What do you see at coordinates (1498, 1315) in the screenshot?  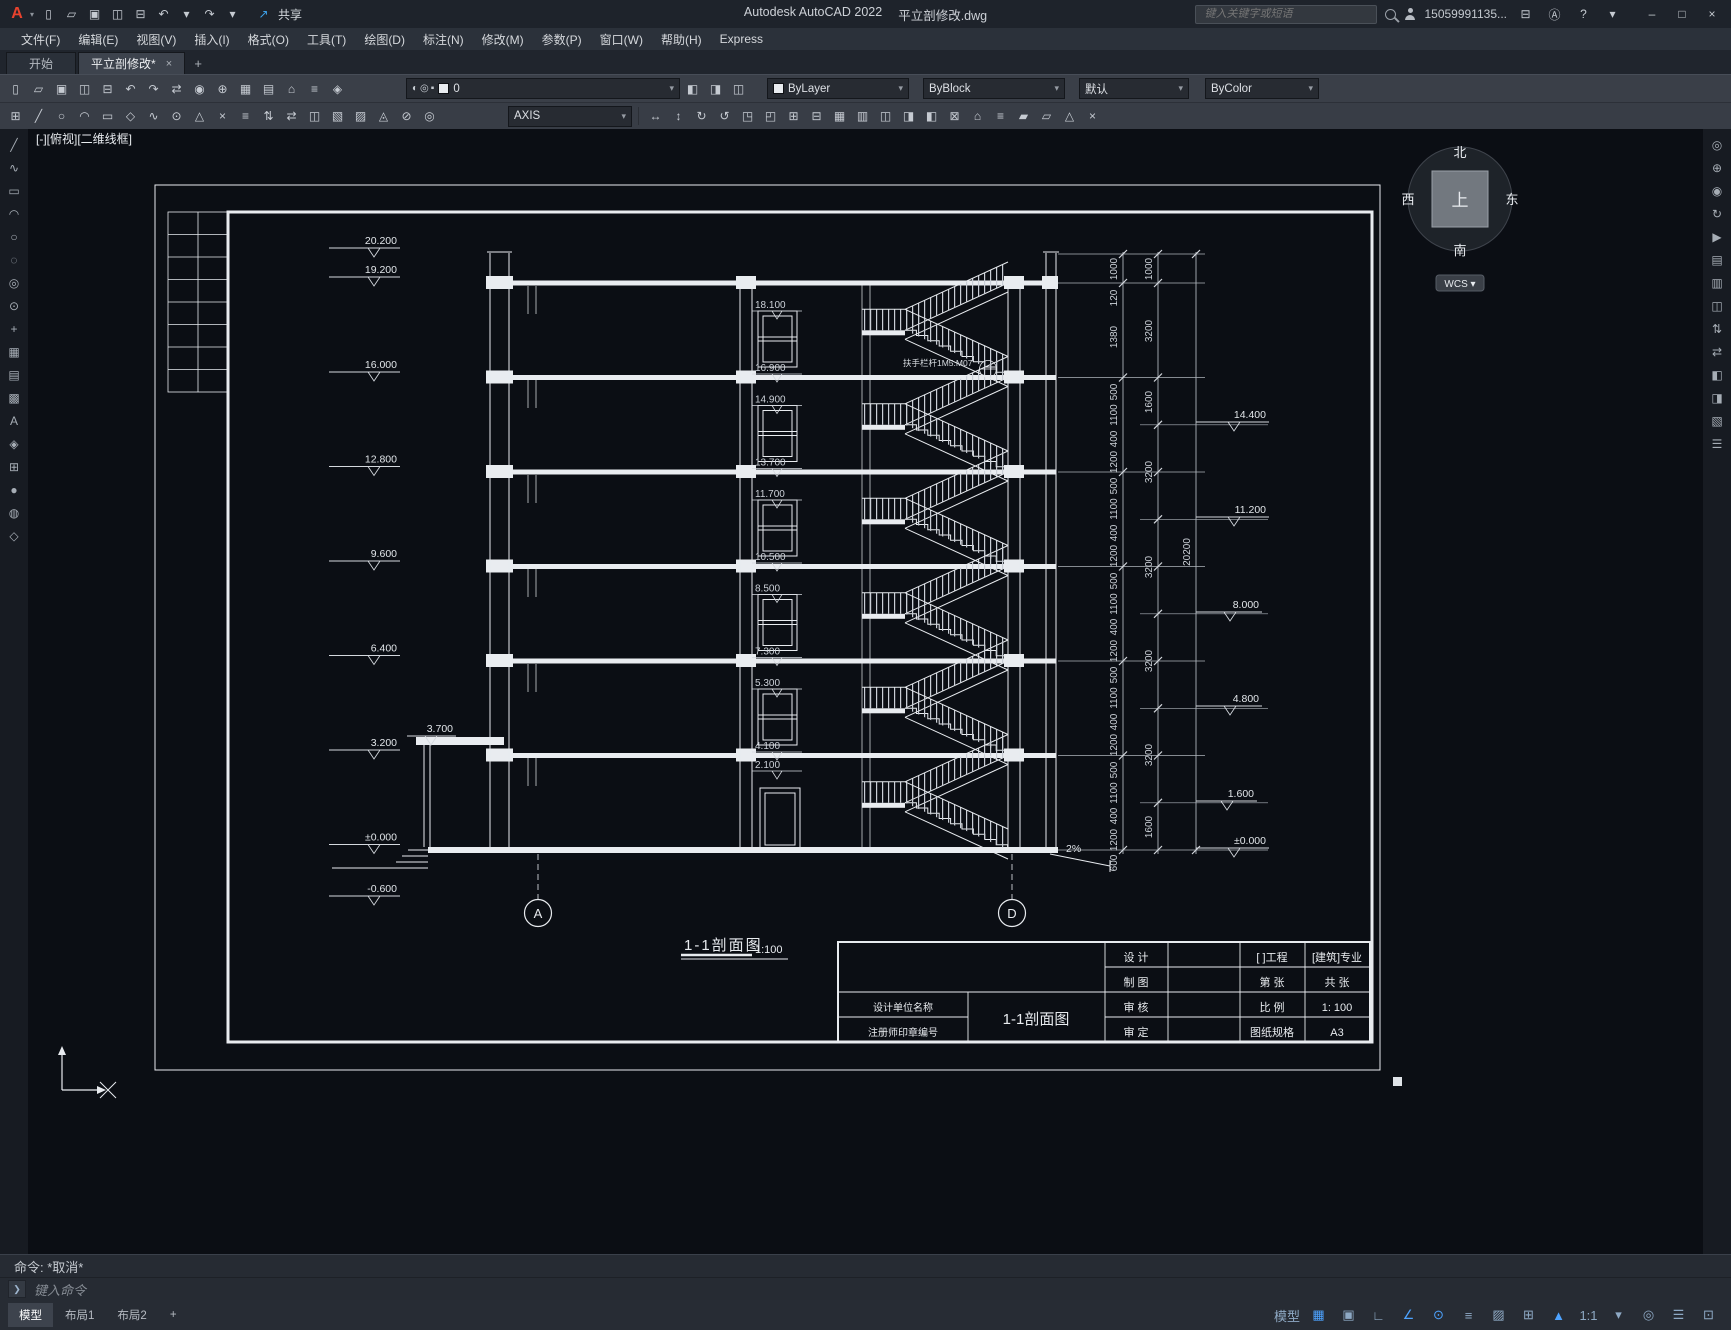 I see `transparency-icon: ▨` at bounding box center [1498, 1315].